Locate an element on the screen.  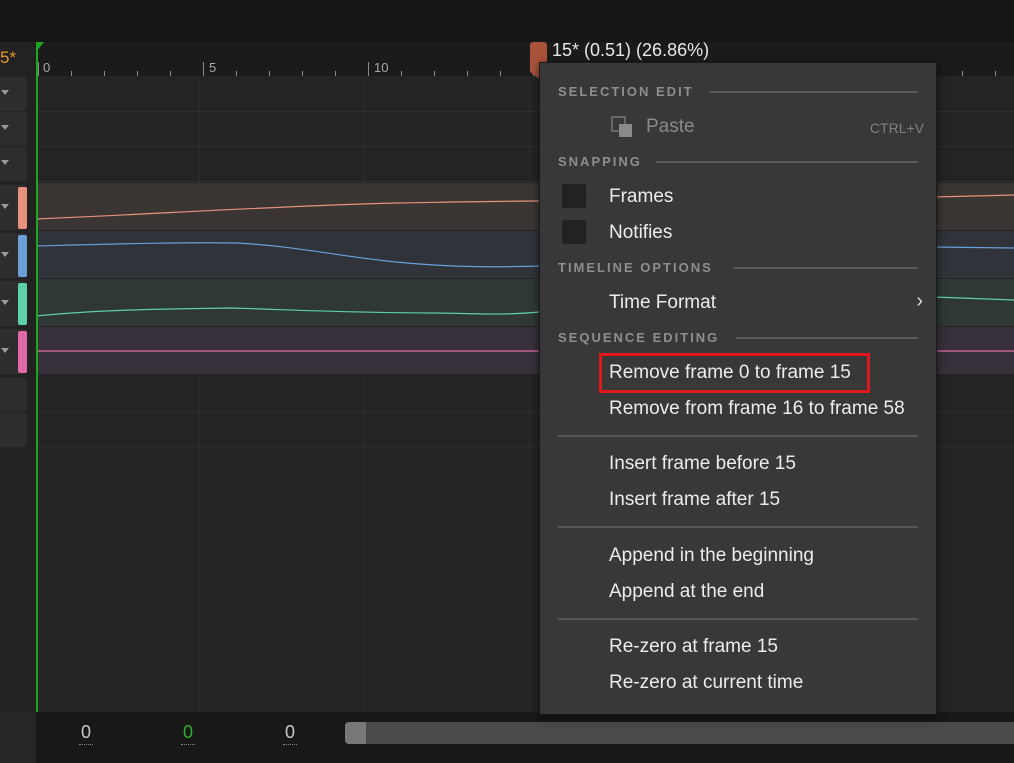
append-beginning-item: Append in the beginning is located at coordinates (711, 556).